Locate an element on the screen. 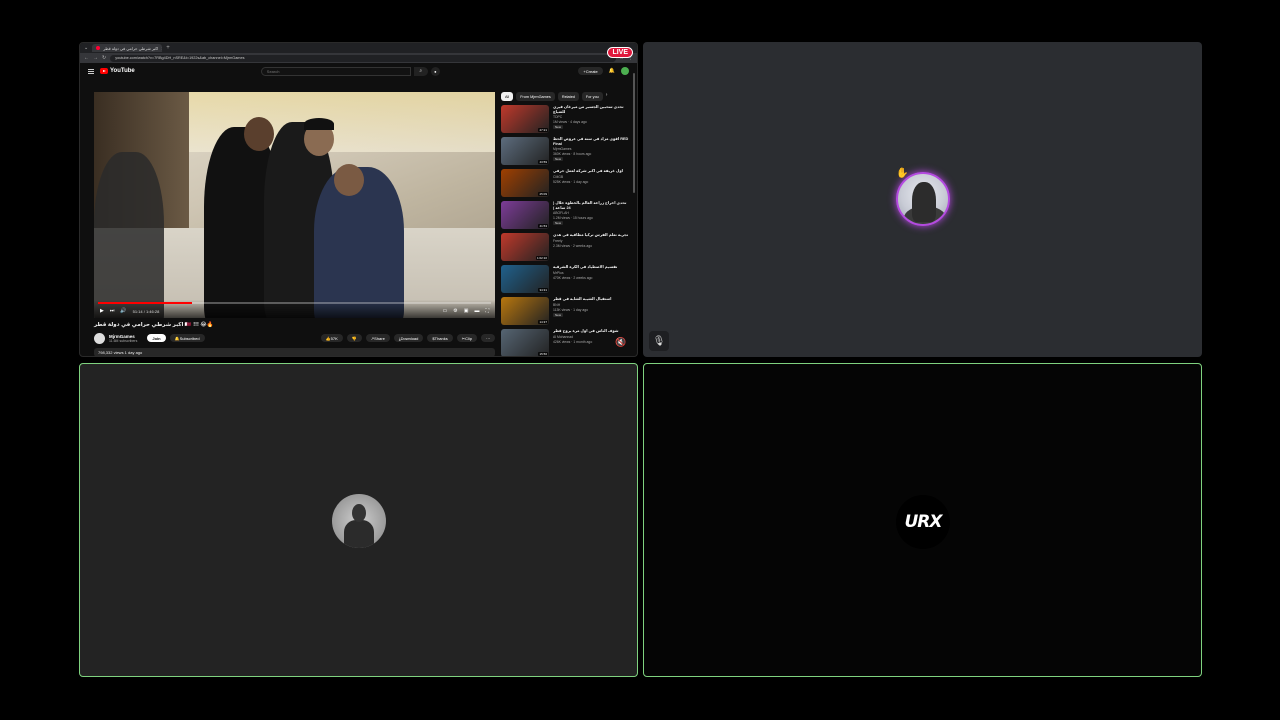  play-icon: ▶ is located at coordinates (102, 311).